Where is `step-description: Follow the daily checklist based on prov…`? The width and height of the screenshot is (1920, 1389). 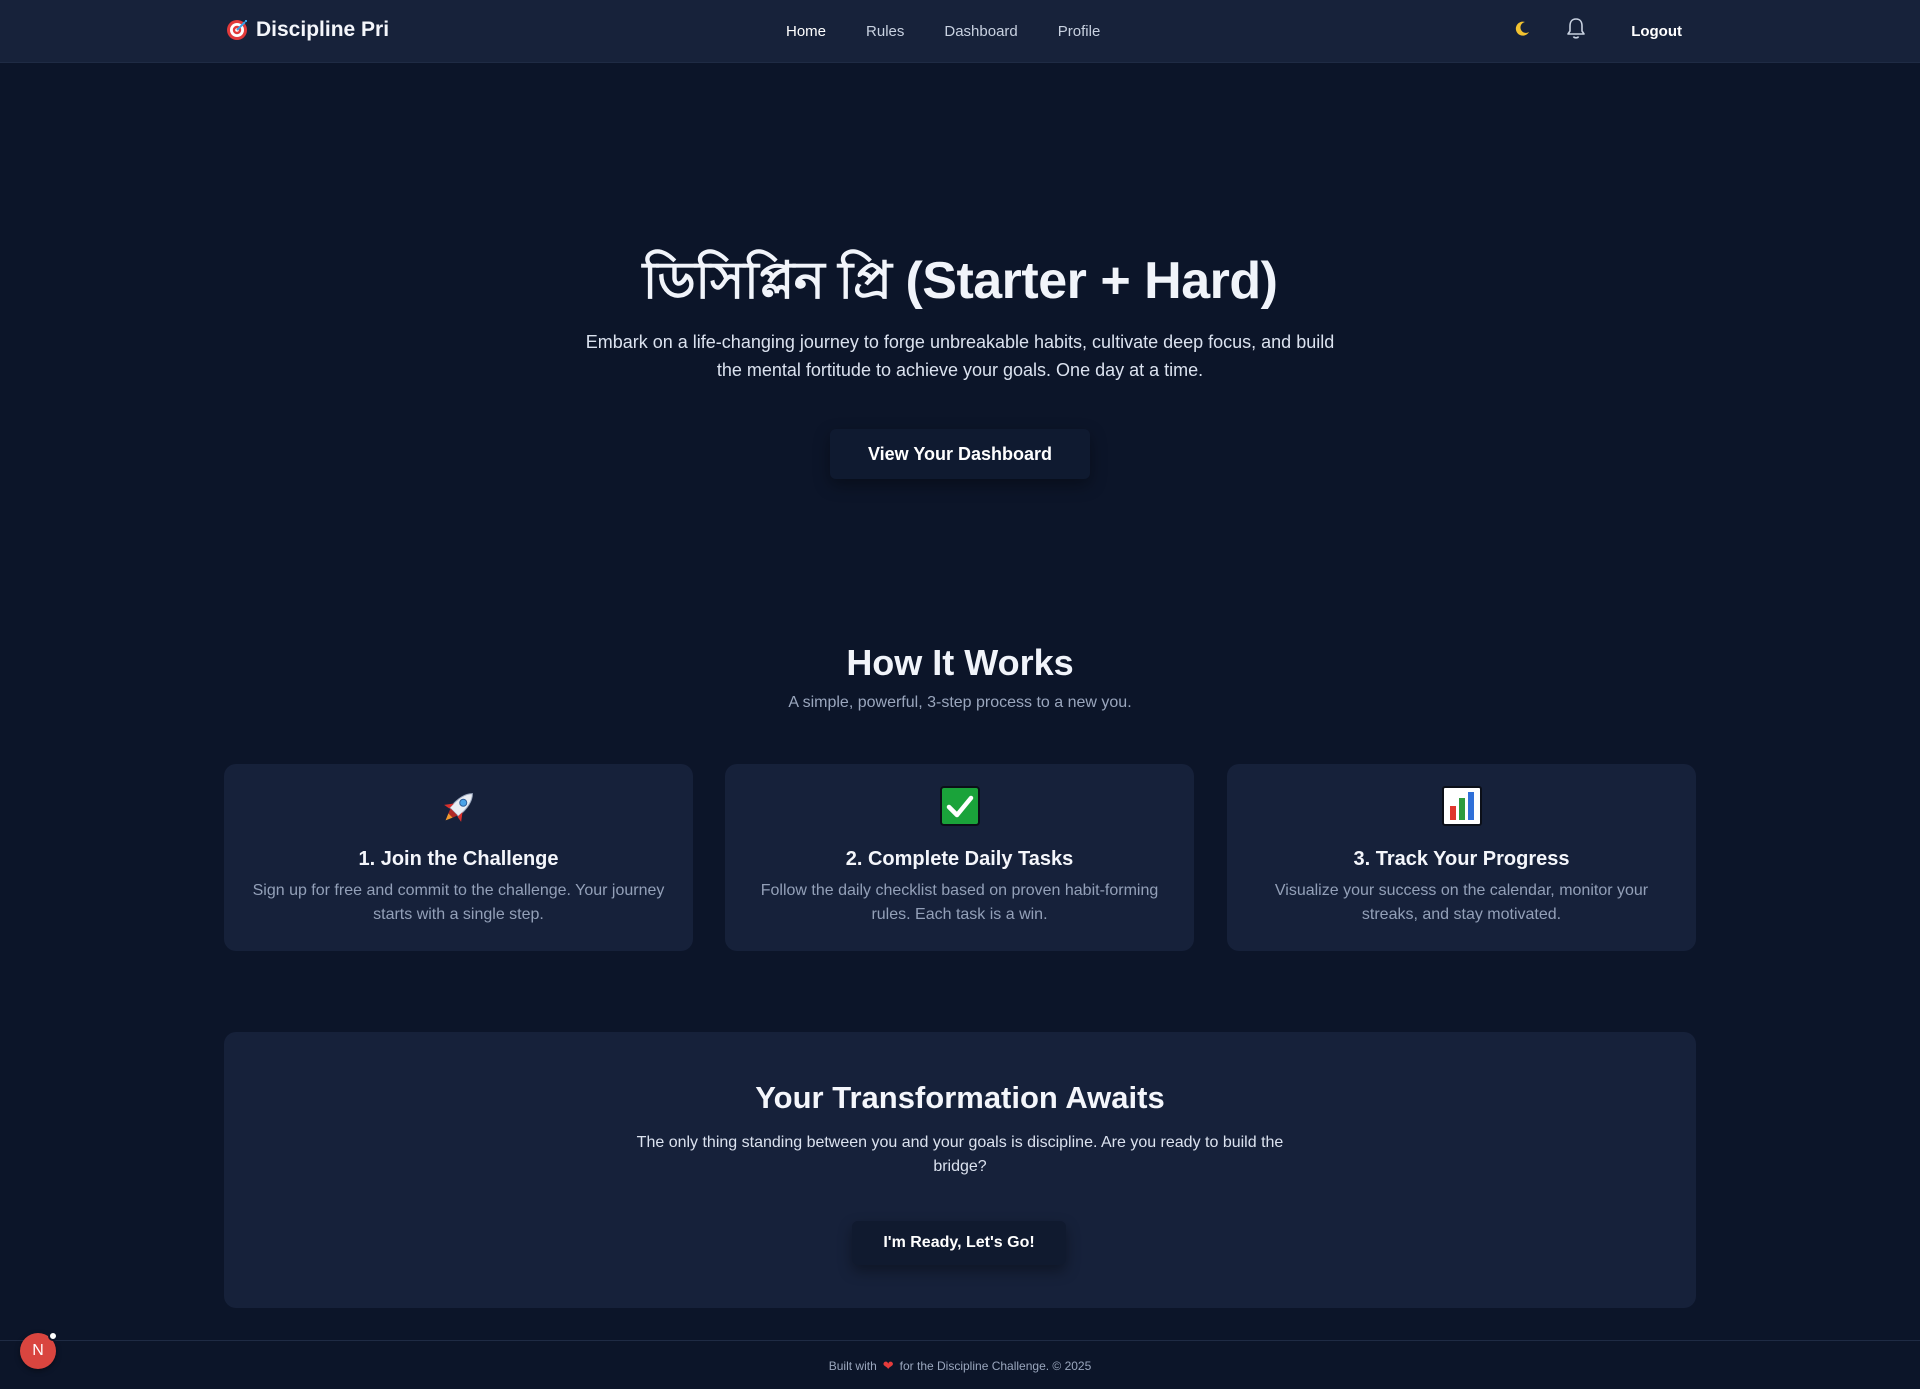
step-description: Follow the daily checklist based on prov… is located at coordinates (959, 902).